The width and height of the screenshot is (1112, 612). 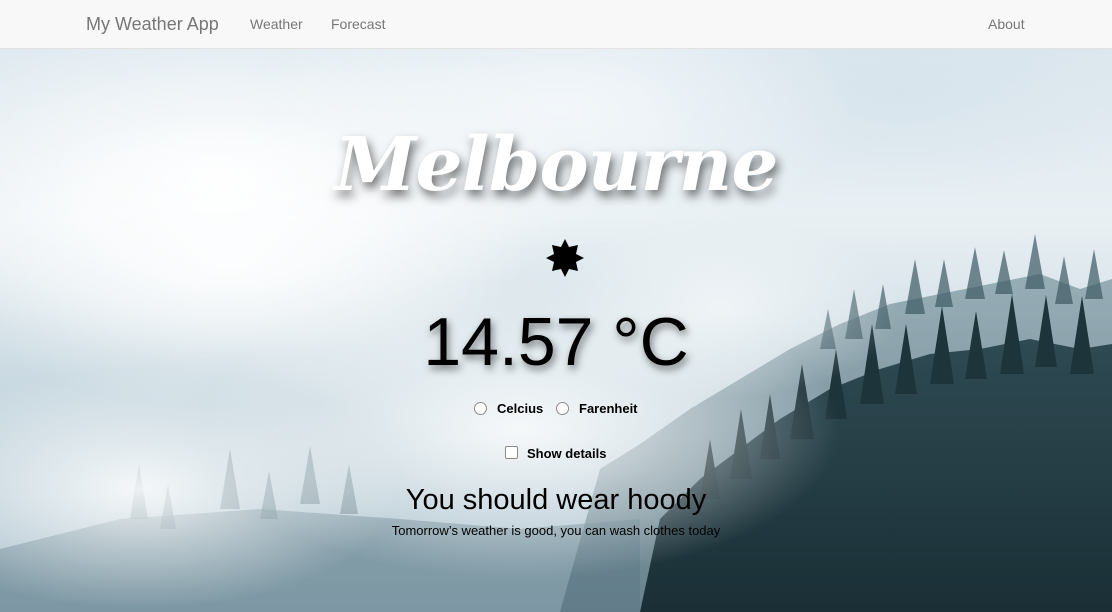 I want to click on brand-link: My Weather App, so click(x=152, y=24).